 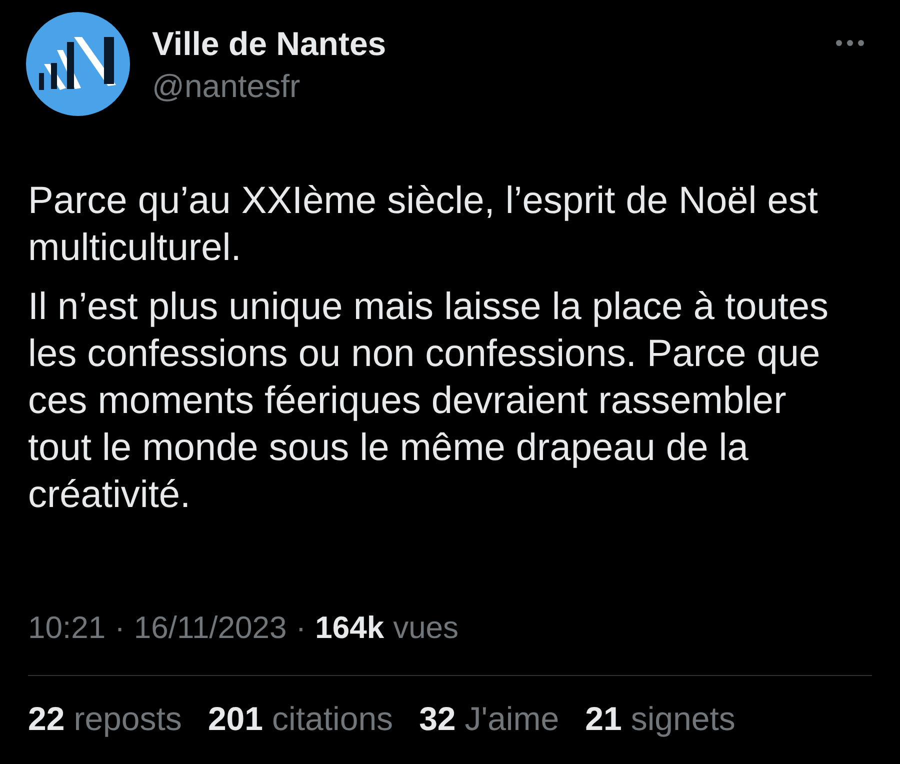 I want to click on stat-count: 201, so click(x=235, y=719).